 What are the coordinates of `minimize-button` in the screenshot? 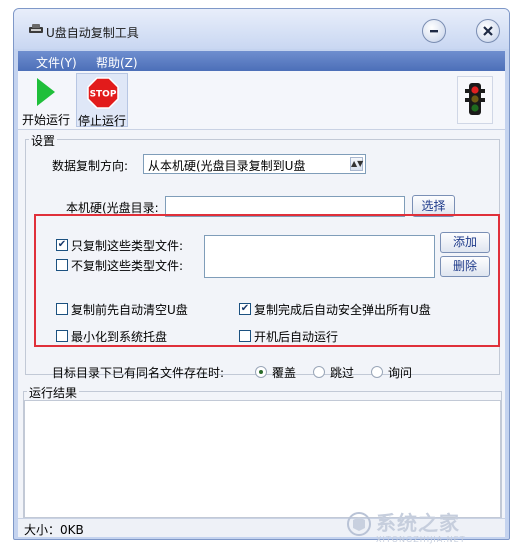 It's located at (434, 31).